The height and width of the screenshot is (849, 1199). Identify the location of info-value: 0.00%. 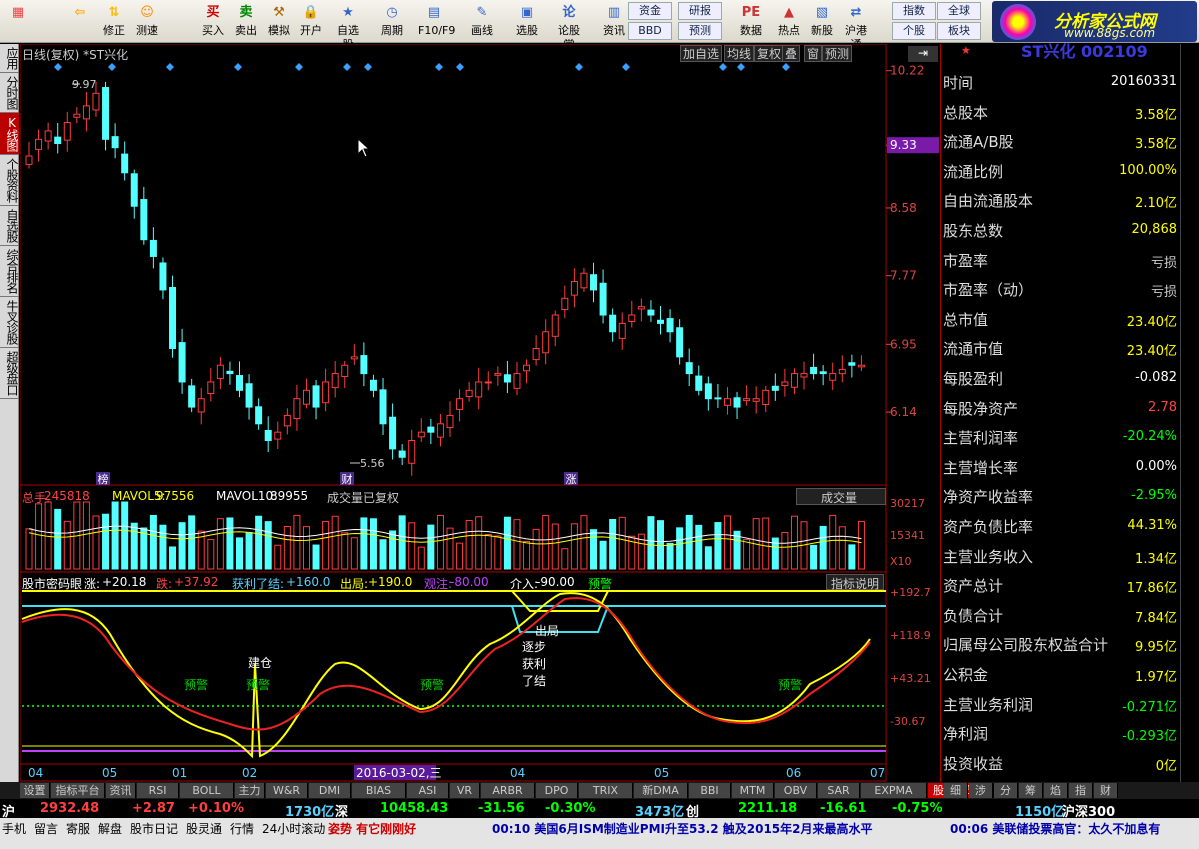
(1156, 466).